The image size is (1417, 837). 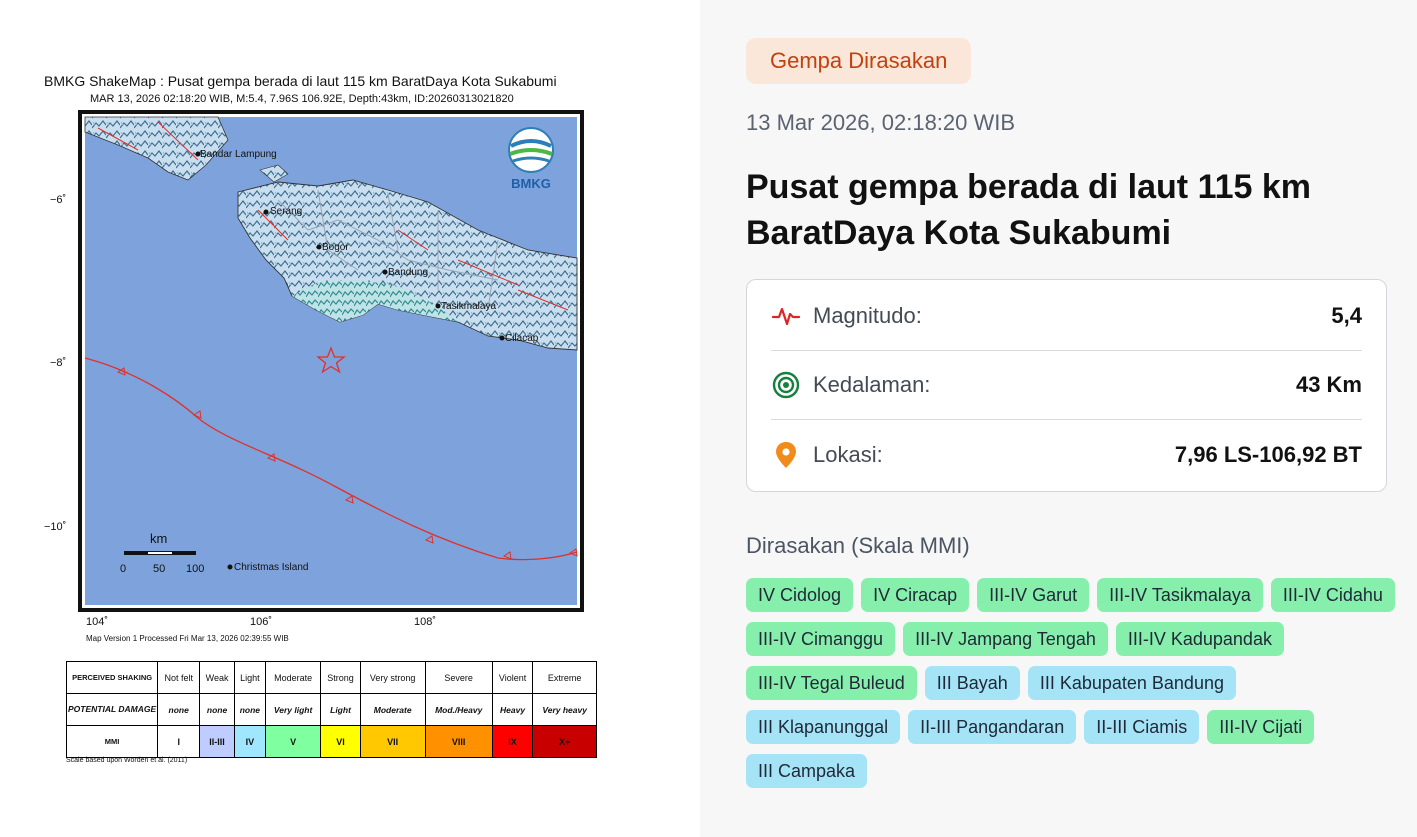 What do you see at coordinates (872, 384) in the screenshot?
I see `detail-label: Kedalaman:` at bounding box center [872, 384].